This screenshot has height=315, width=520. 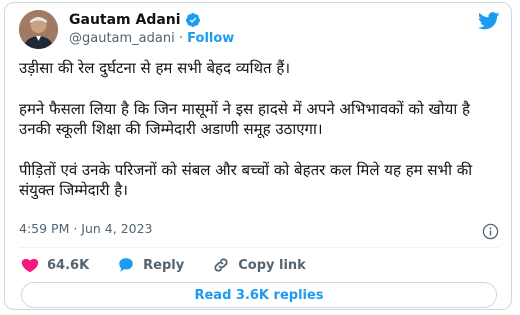 What do you see at coordinates (86, 228) in the screenshot?
I see `tweet-timestamp: 4:59 PM · Jun 4, 2023` at bounding box center [86, 228].